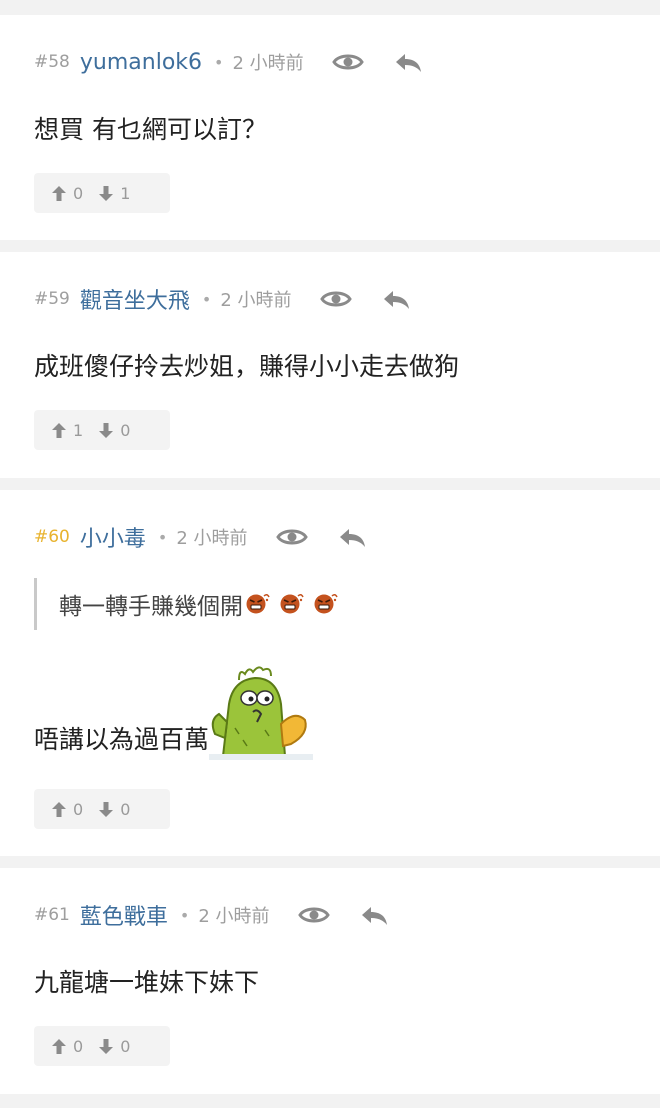 The image size is (660, 1108). What do you see at coordinates (135, 299) in the screenshot?
I see `username-link: 觀音坐大飛` at bounding box center [135, 299].